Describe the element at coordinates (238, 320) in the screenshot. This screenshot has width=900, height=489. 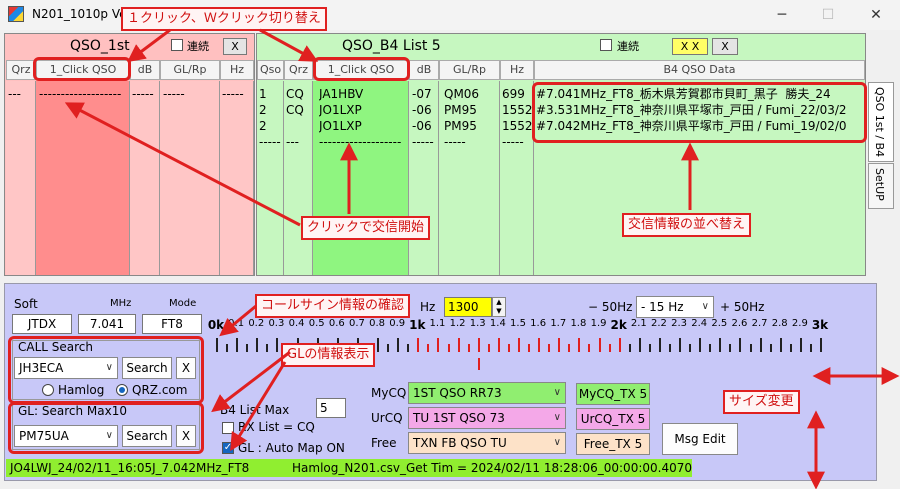
I see `arrow-to-call-search` at that location.